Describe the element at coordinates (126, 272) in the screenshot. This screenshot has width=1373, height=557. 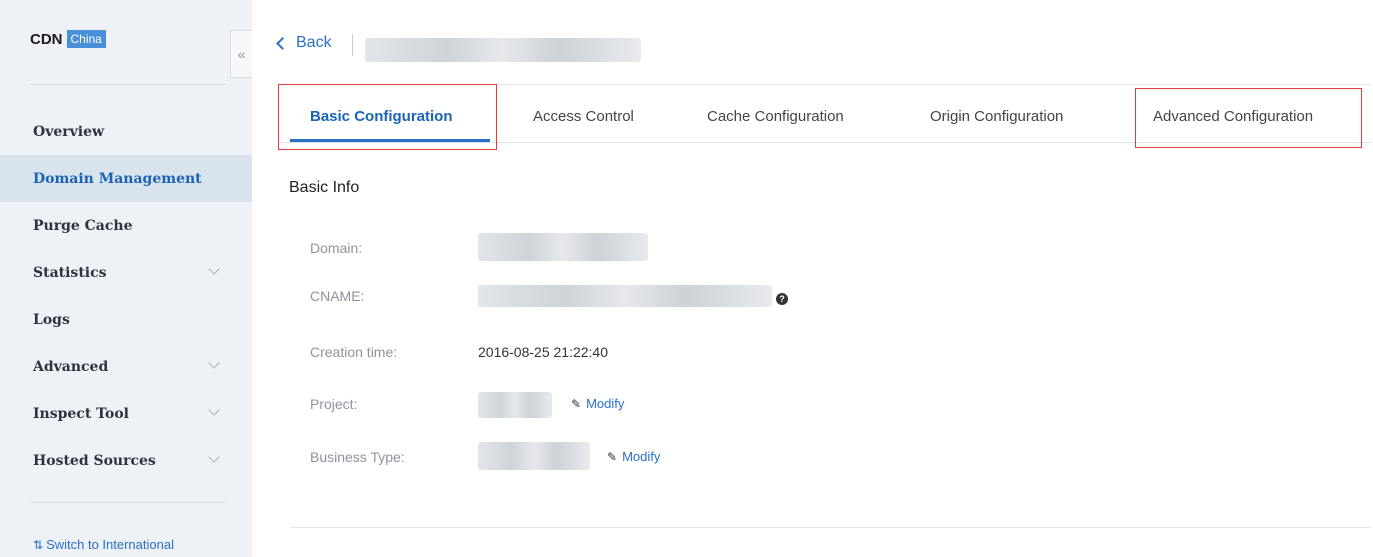
I see `sidebar-item-statistics: Statistics` at that location.